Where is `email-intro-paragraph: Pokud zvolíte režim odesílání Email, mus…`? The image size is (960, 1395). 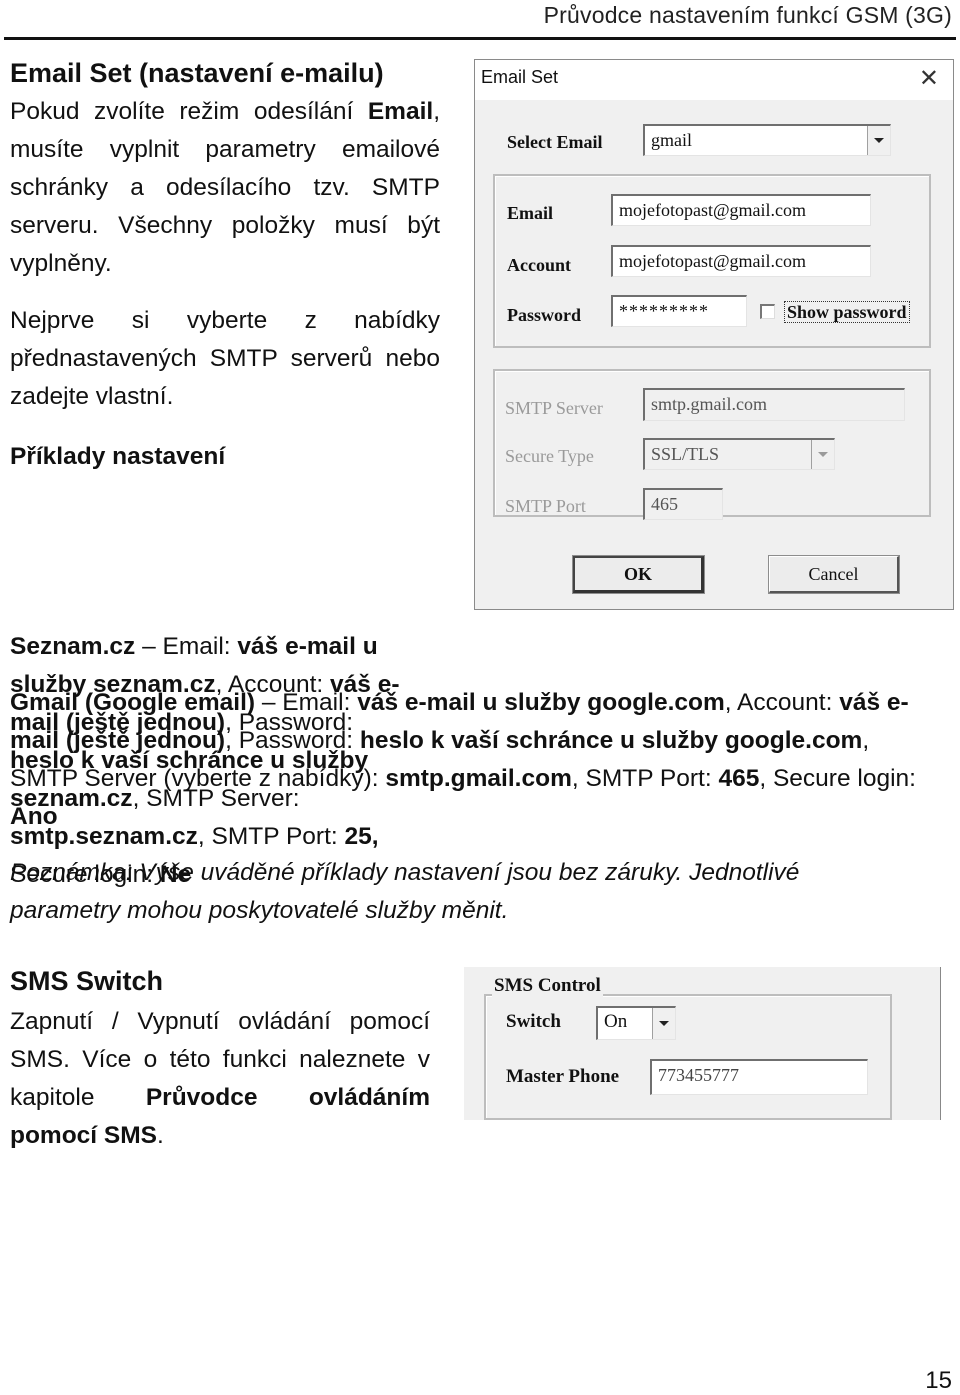
email-intro-paragraph: Pokud zvolíte režim odesílání Email, mus… is located at coordinates (225, 188).